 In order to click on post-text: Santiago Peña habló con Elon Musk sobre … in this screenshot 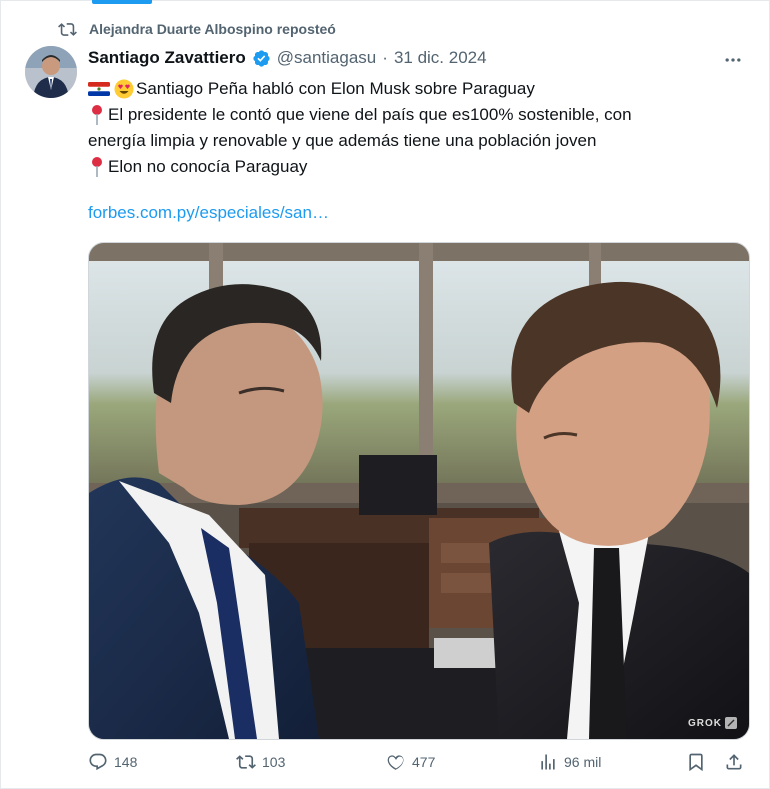, I will do `click(418, 128)`.